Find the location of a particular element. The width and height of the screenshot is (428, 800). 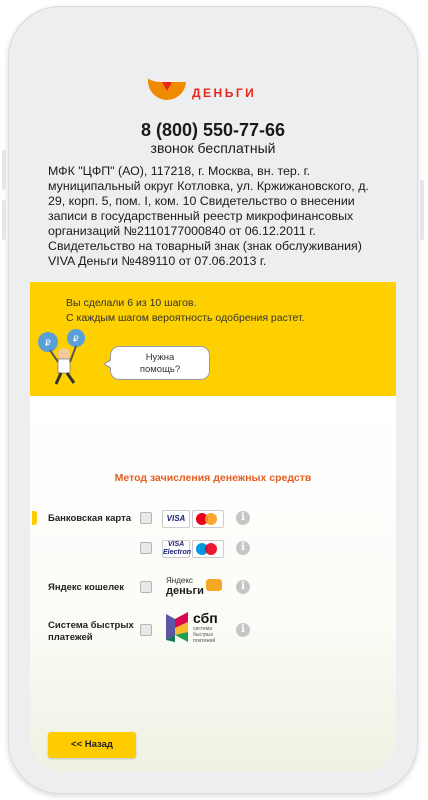

option-label-bank-card: Банковская карта is located at coordinates (90, 518).